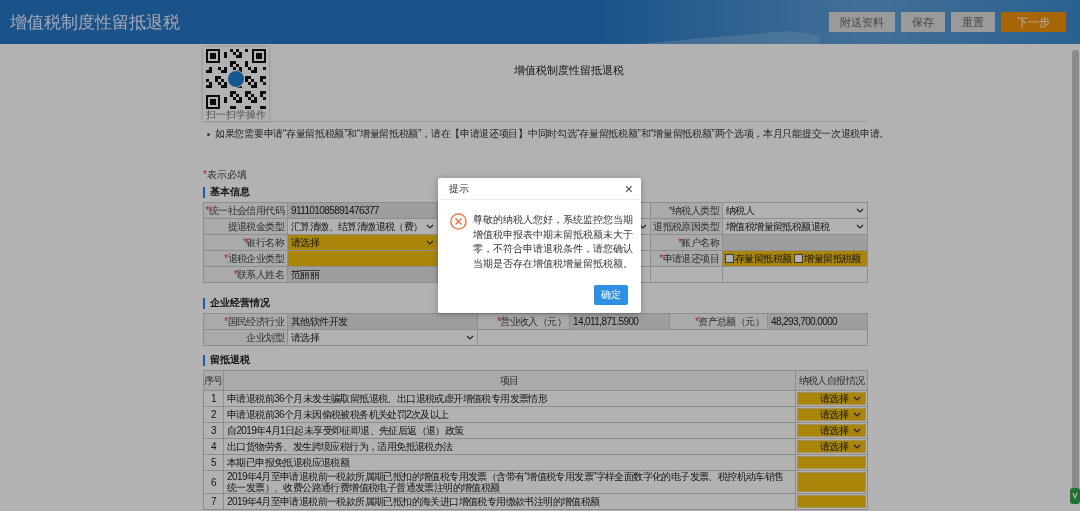 This screenshot has width=1080, height=511. Describe the element at coordinates (510, 381) in the screenshot. I see `column-header: 项目` at that location.